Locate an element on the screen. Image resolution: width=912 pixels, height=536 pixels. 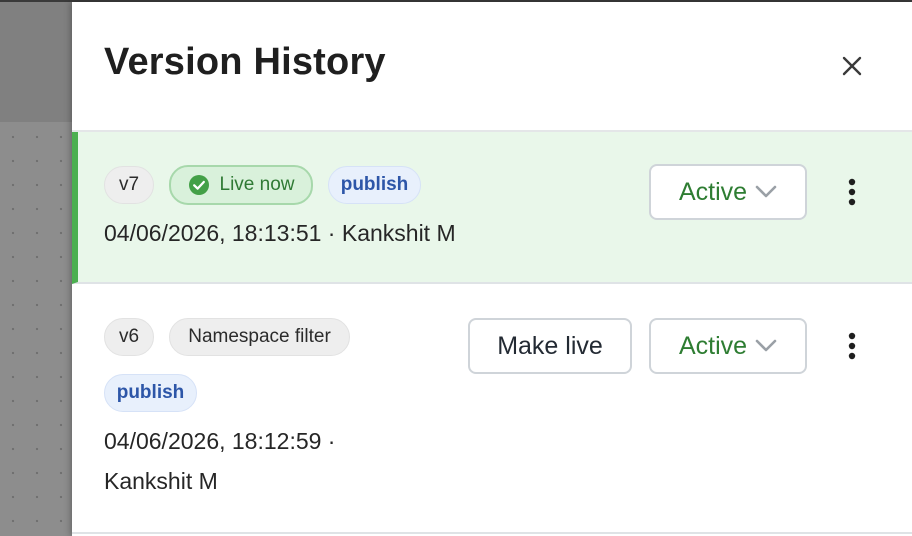
live-now-label: Live now is located at coordinates (257, 184).